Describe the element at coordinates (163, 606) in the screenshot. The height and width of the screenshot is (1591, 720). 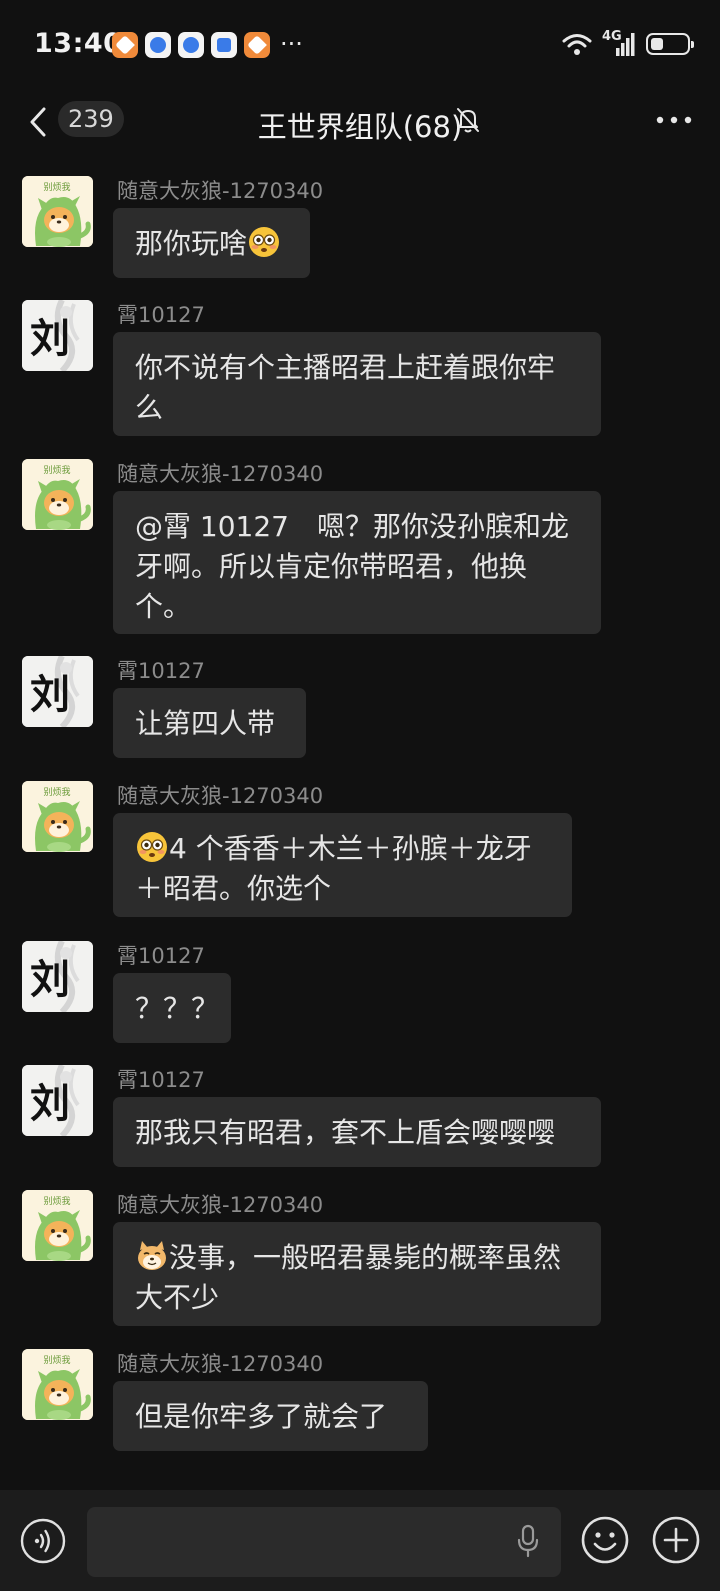
I see `message-text-line: 个。` at that location.